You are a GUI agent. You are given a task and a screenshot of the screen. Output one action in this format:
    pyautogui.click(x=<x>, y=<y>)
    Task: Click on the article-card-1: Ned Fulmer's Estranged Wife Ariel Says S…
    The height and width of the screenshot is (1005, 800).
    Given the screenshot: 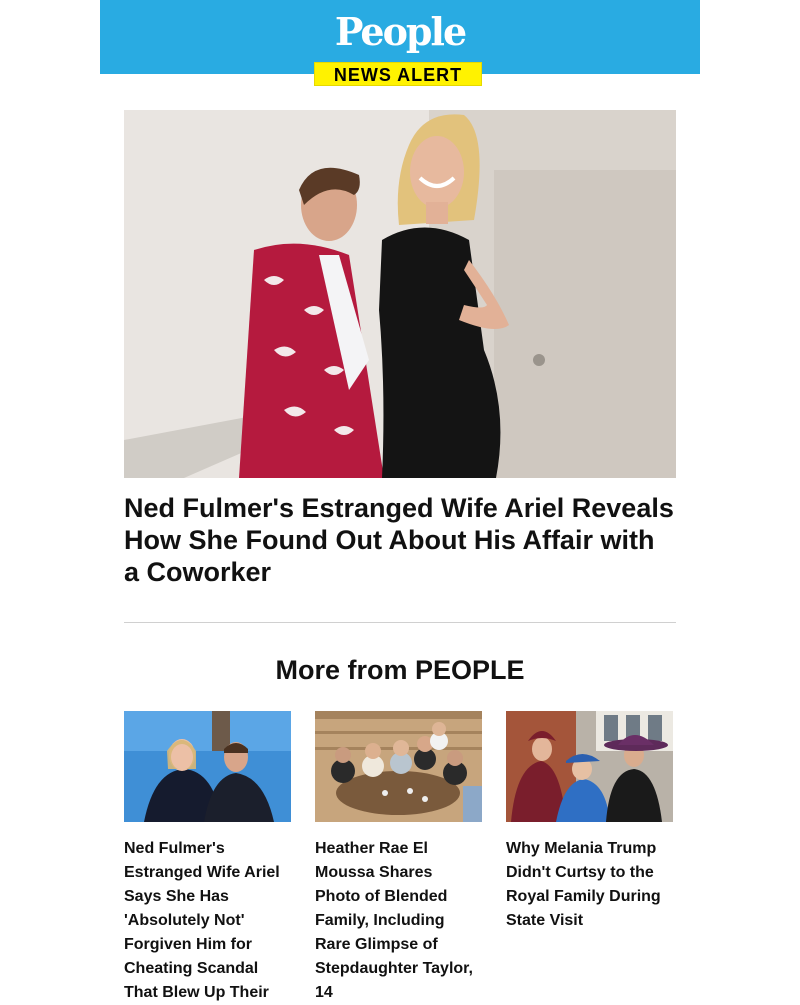 What is the action you would take?
    pyautogui.click(x=207, y=858)
    